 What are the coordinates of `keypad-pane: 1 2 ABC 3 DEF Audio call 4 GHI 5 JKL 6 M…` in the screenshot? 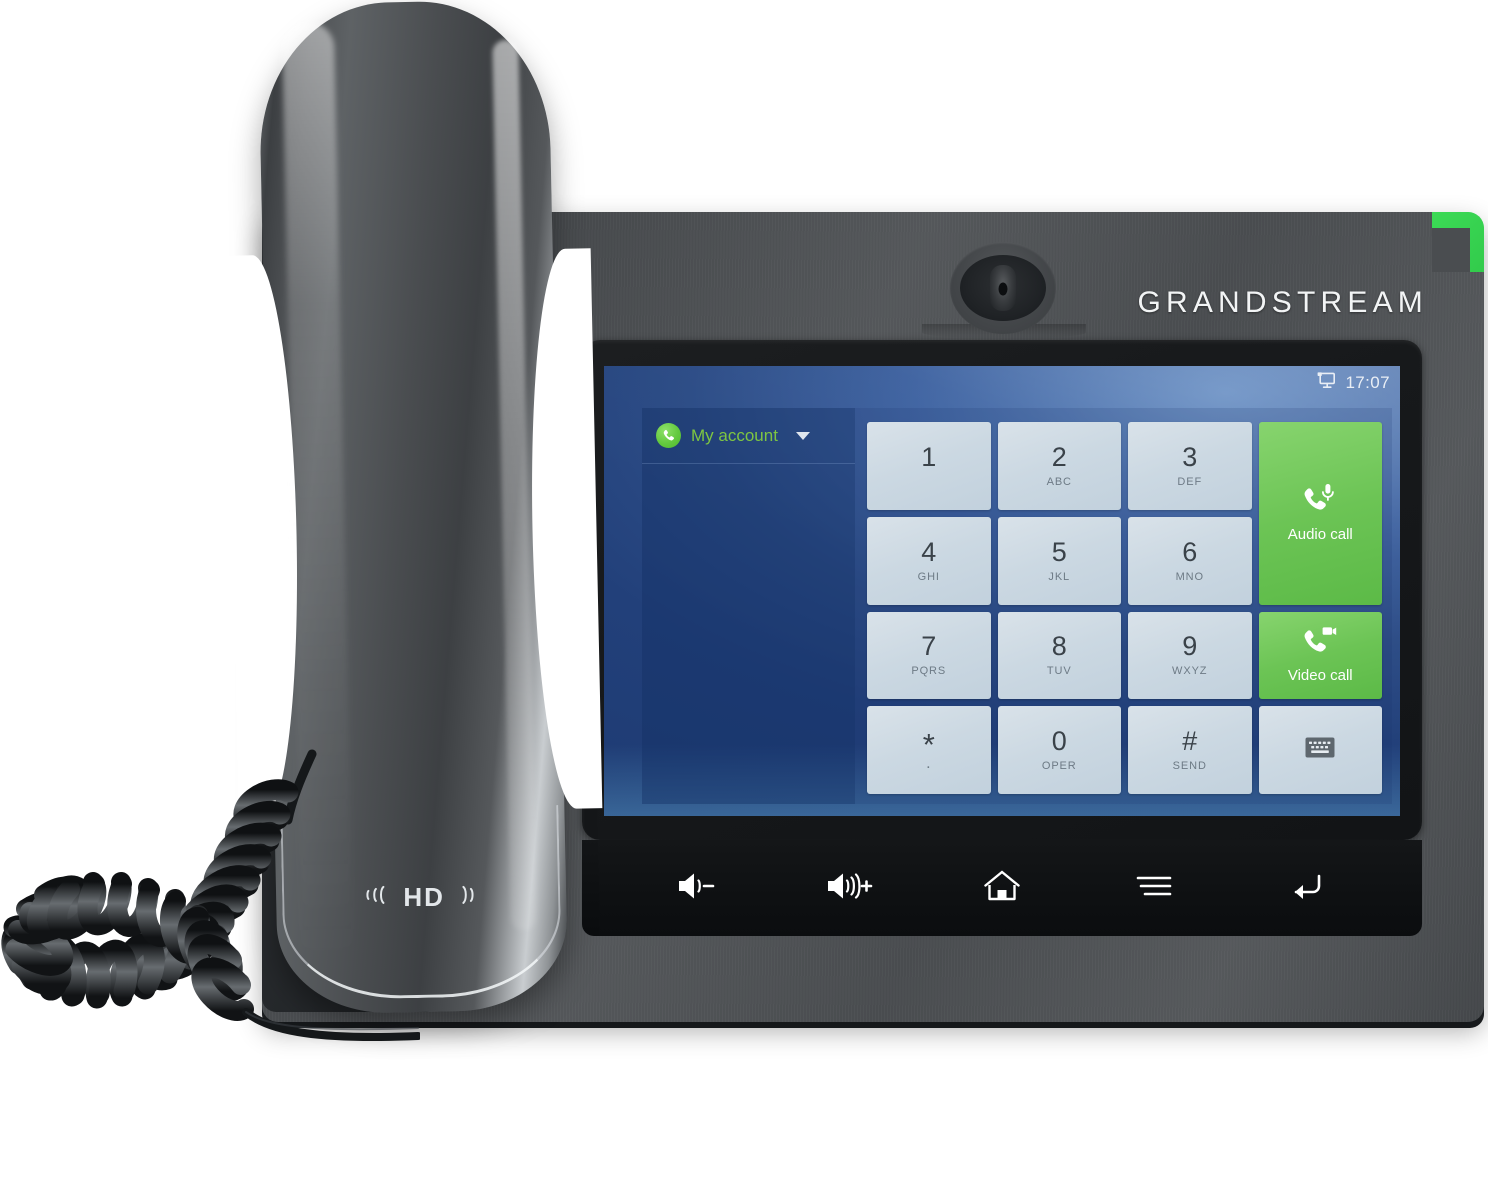 It's located at (1123, 606).